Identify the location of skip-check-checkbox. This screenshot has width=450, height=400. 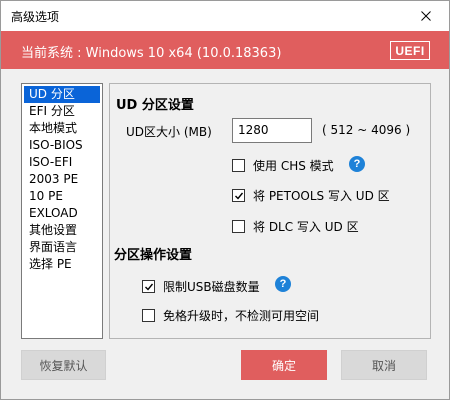
(148, 315).